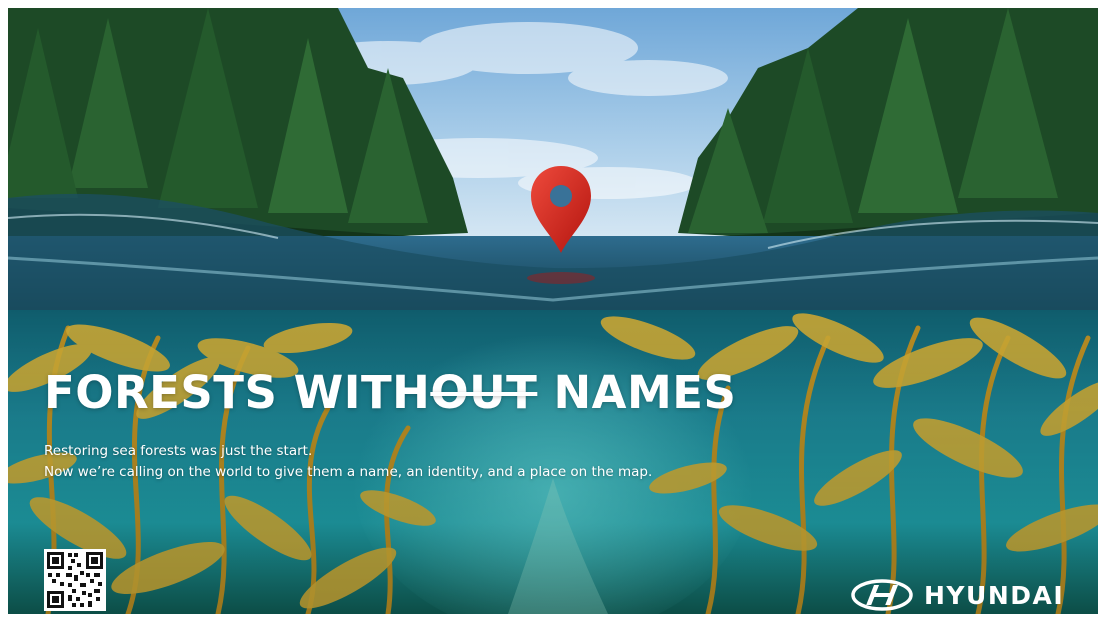  I want to click on headline: FORESTS WITHOUT NAMES, so click(390, 392).